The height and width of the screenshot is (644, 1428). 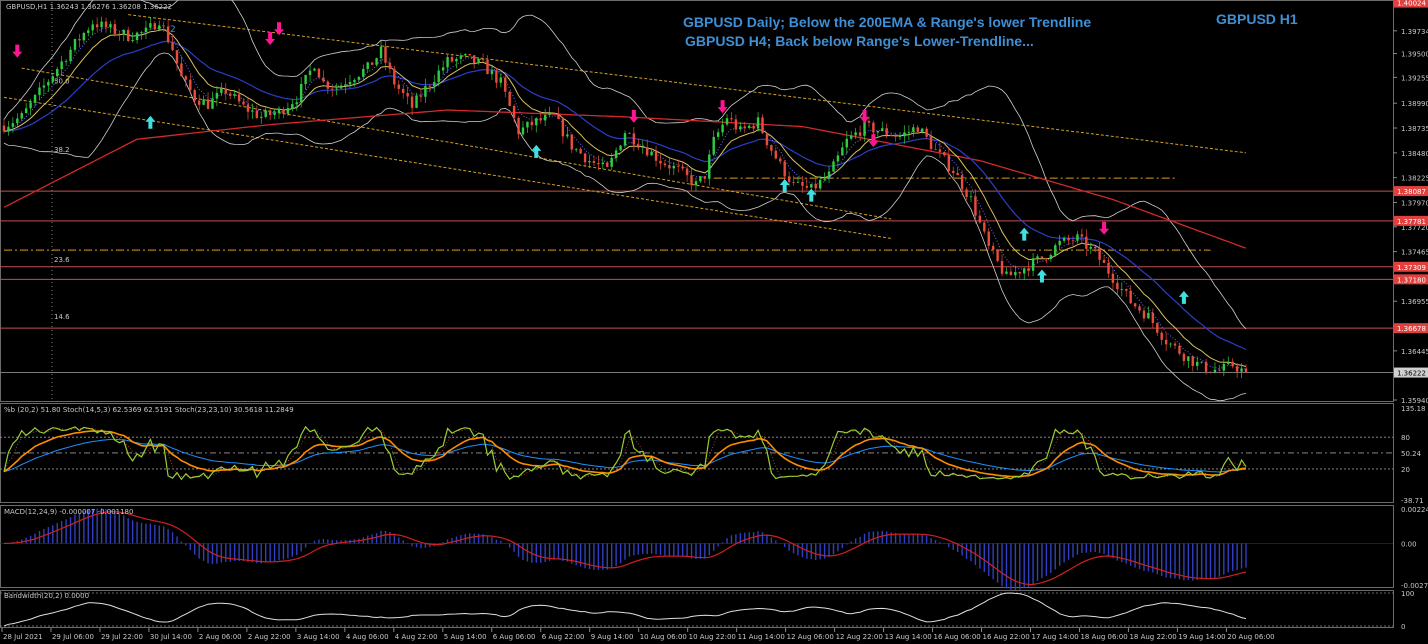 What do you see at coordinates (68, 512) in the screenshot?
I see `macd-title: MACD(12,24,9) -0.000007 -0.001180` at bounding box center [68, 512].